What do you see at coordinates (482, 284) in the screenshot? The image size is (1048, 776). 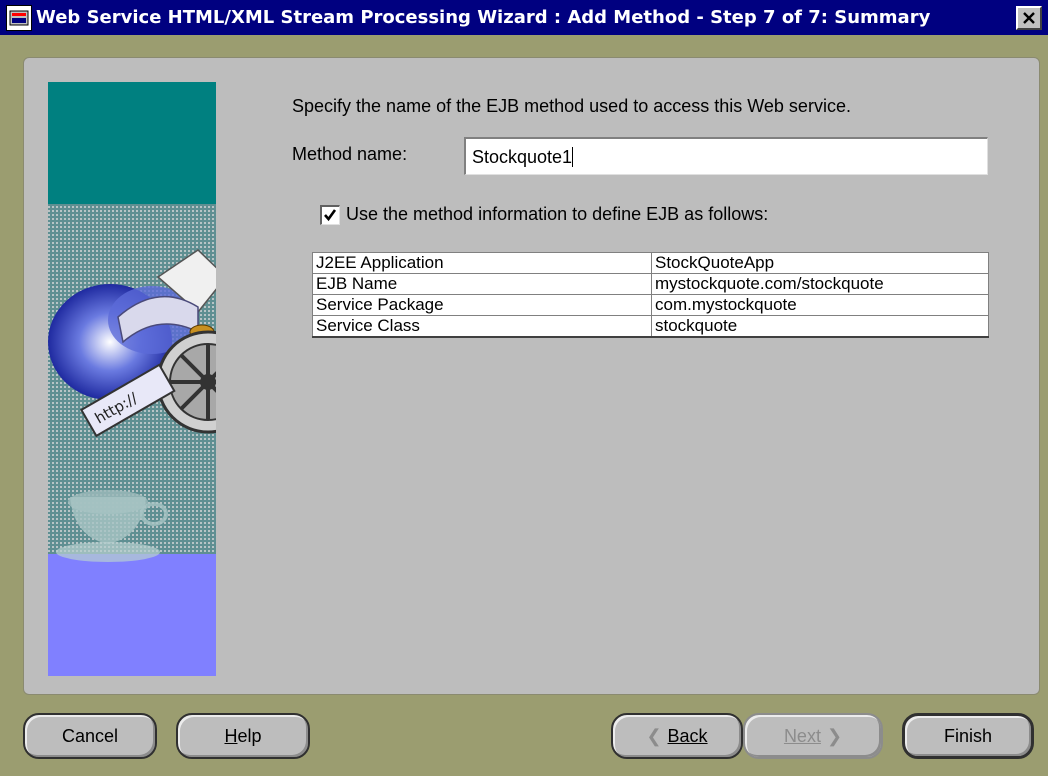 I see `table-cell-key: EJB Name` at bounding box center [482, 284].